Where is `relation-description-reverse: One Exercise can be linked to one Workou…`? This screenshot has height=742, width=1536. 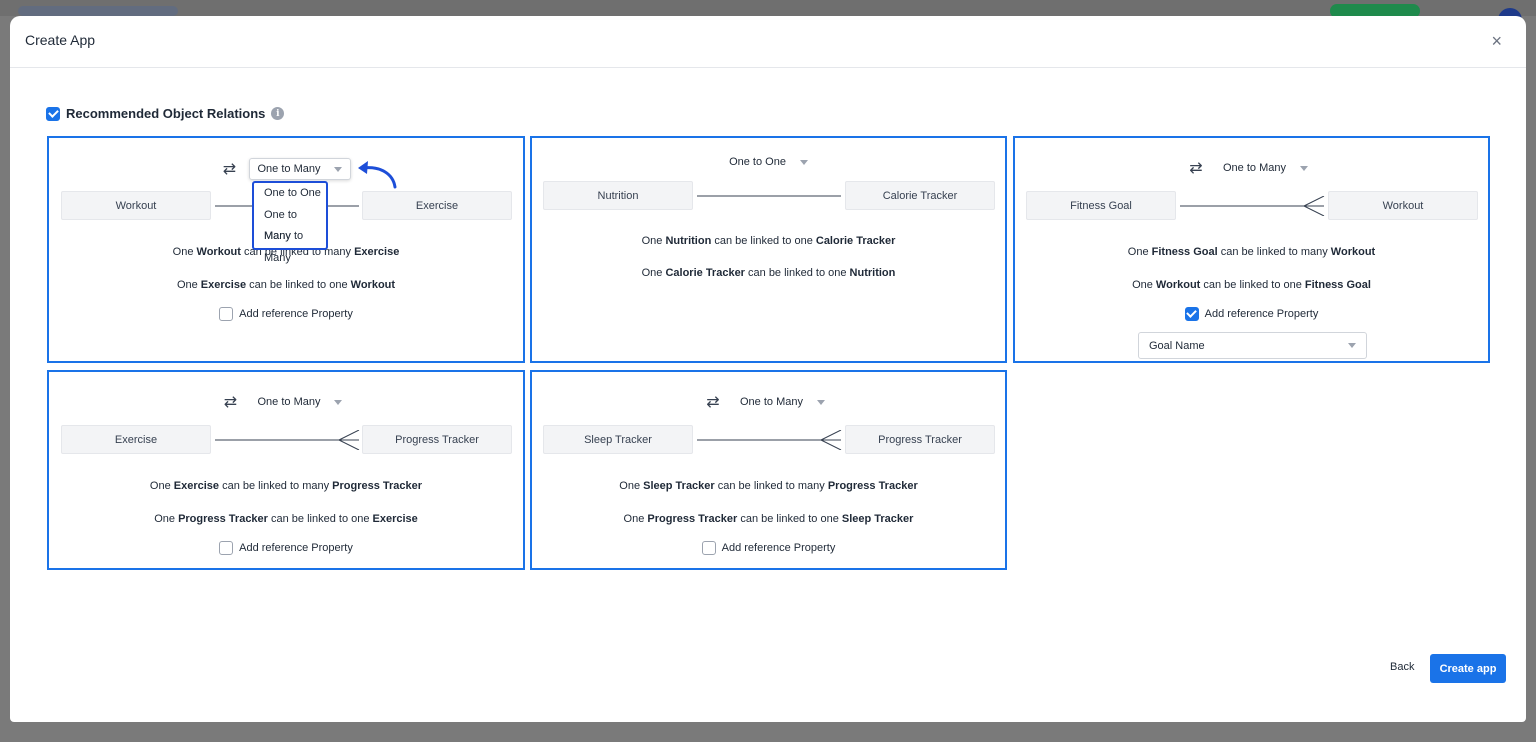
relation-description-reverse: One Exercise can be linked to one Workou… is located at coordinates (286, 285).